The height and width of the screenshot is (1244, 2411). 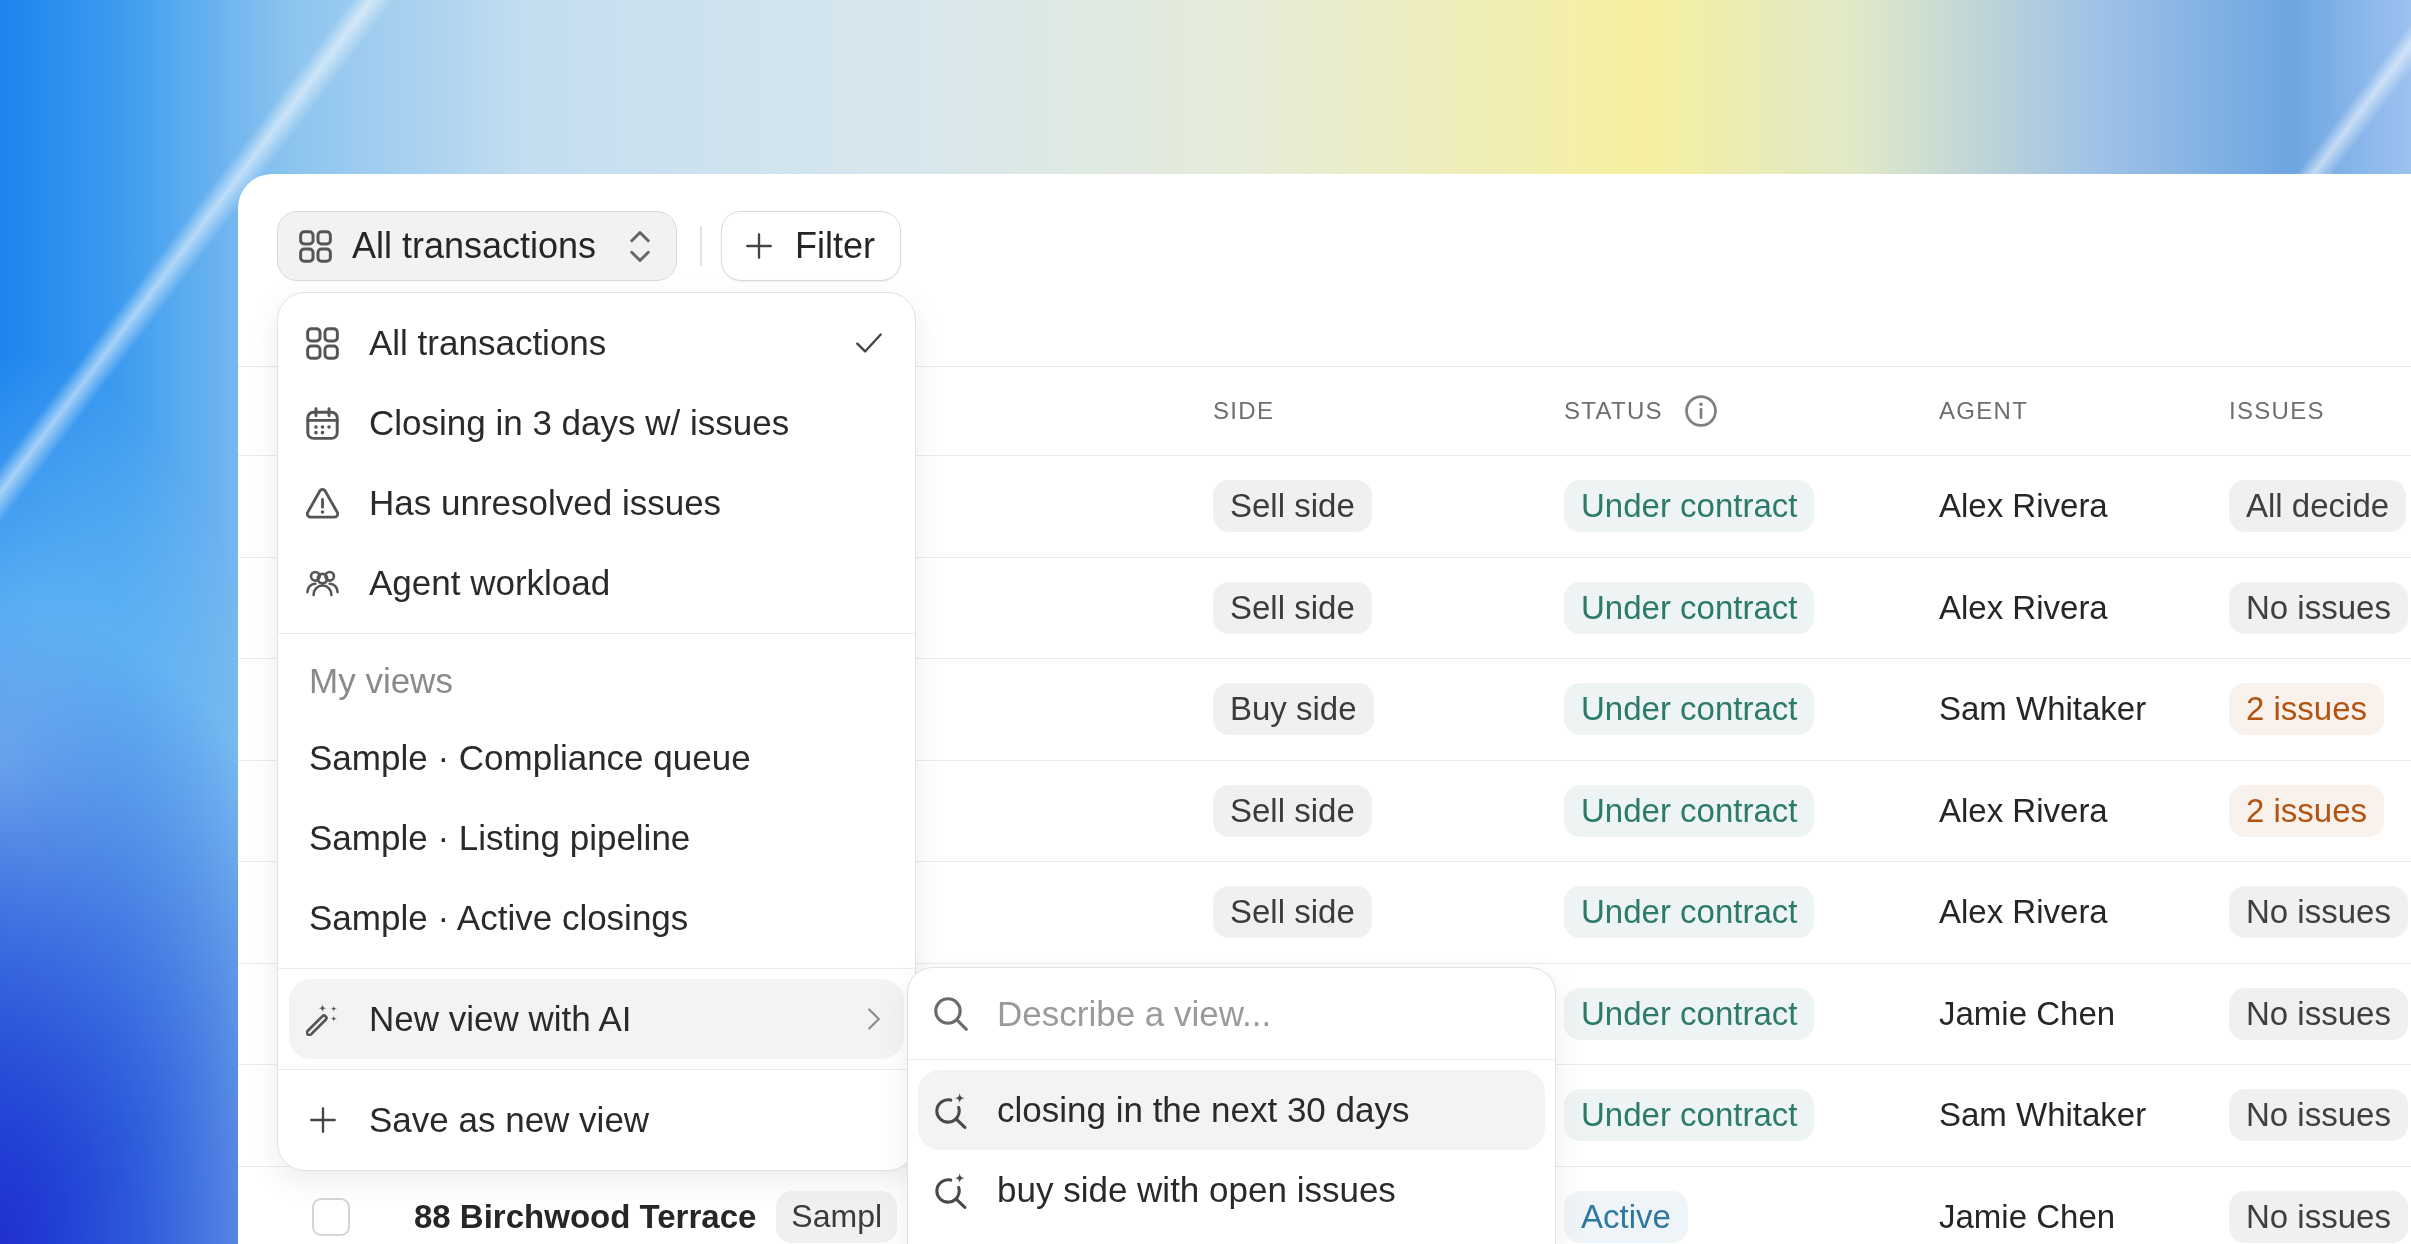 I want to click on menu-item: New view with AI, so click(x=596, y=1019).